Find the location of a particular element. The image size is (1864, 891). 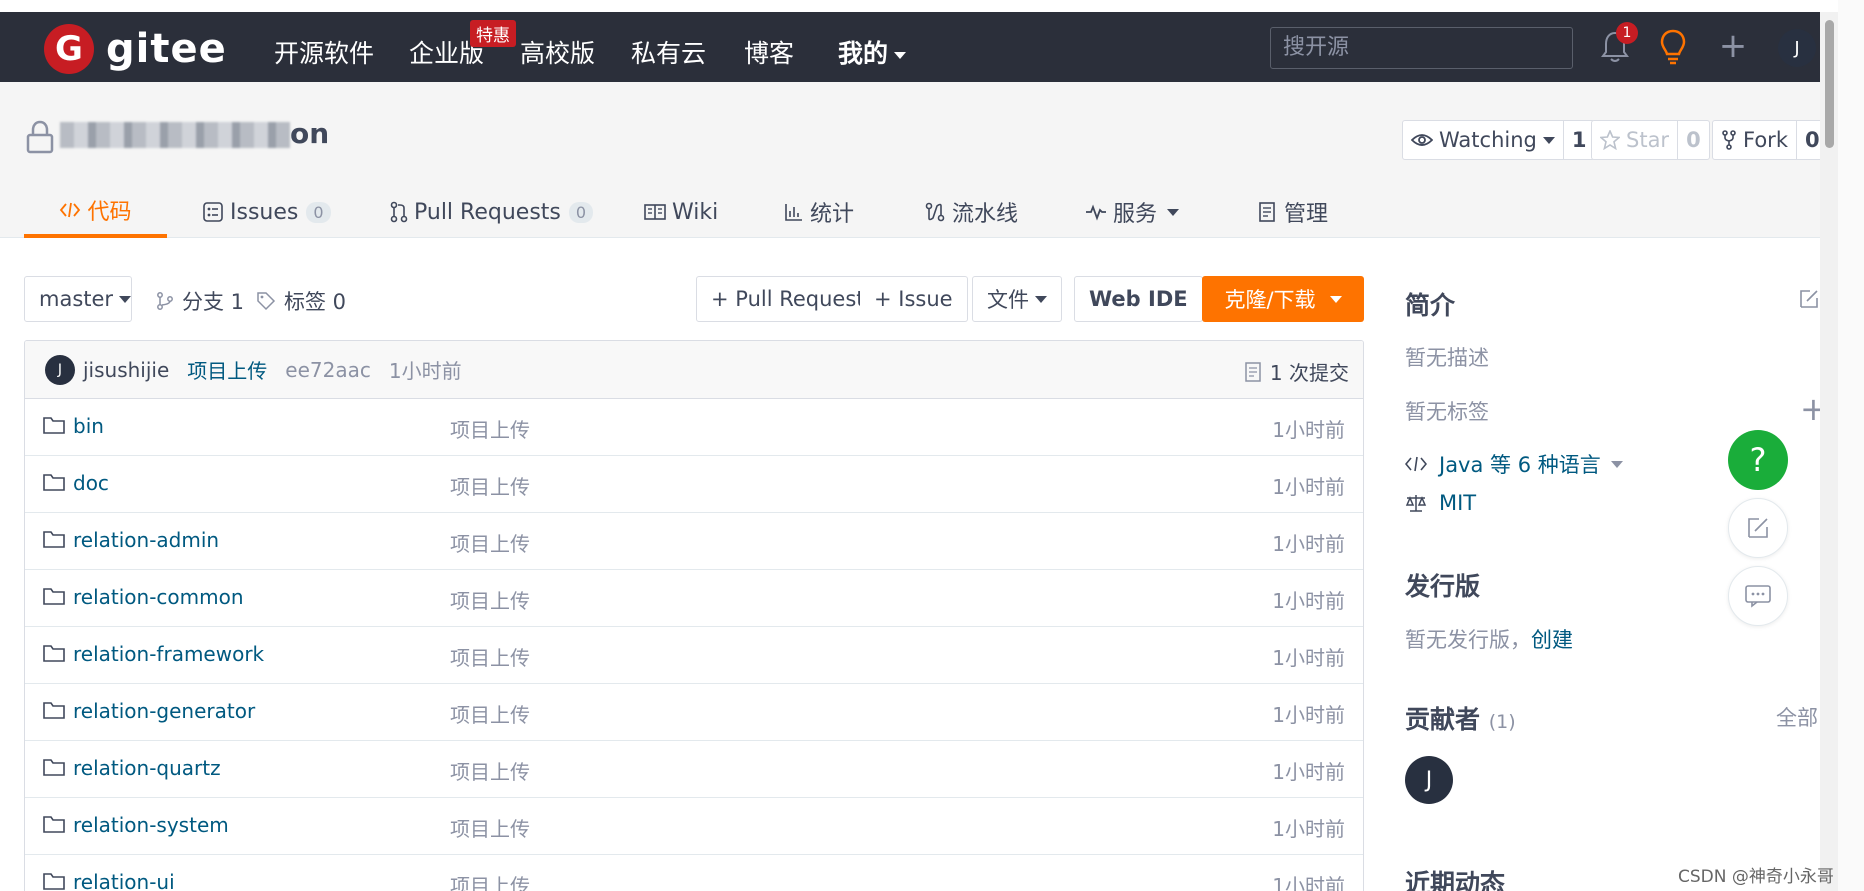

commit-hash: ee72aac is located at coordinates (328, 370).